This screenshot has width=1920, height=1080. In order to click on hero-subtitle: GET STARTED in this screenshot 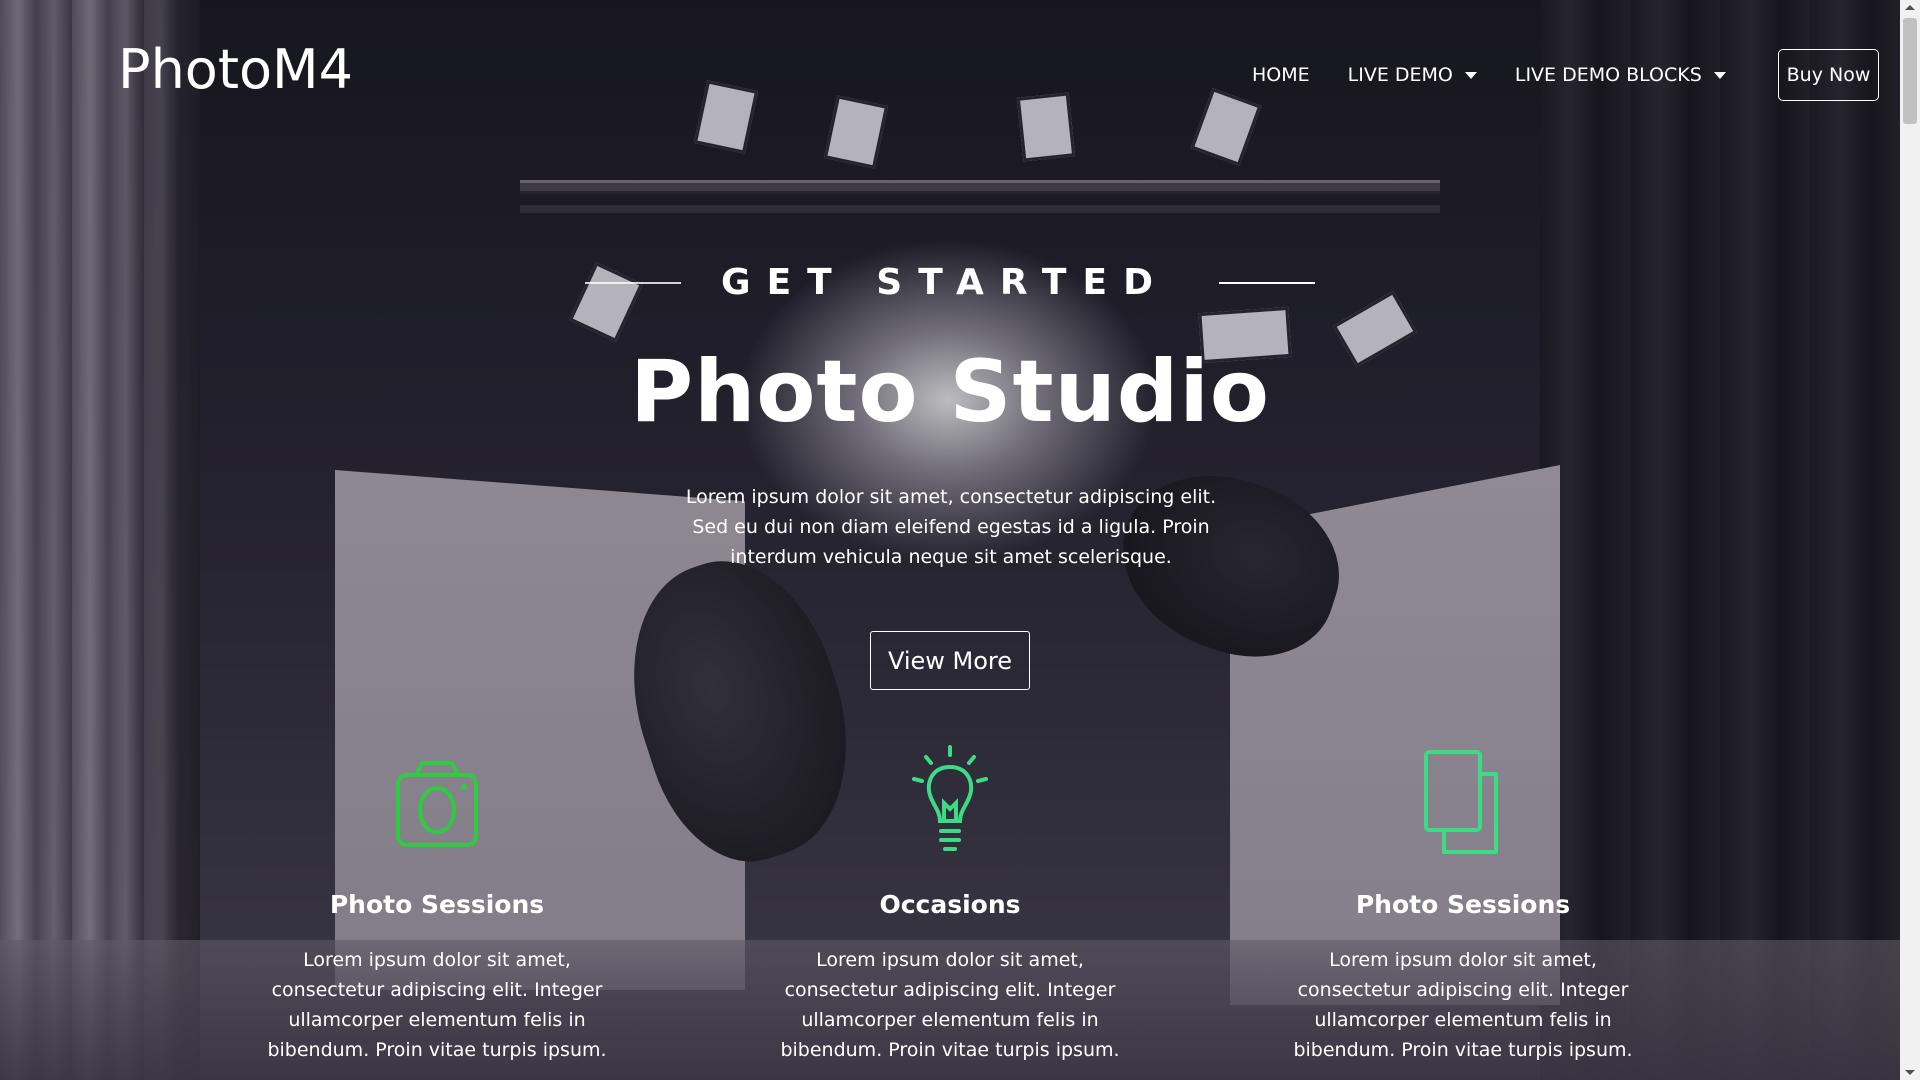, I will do `click(945, 282)`.